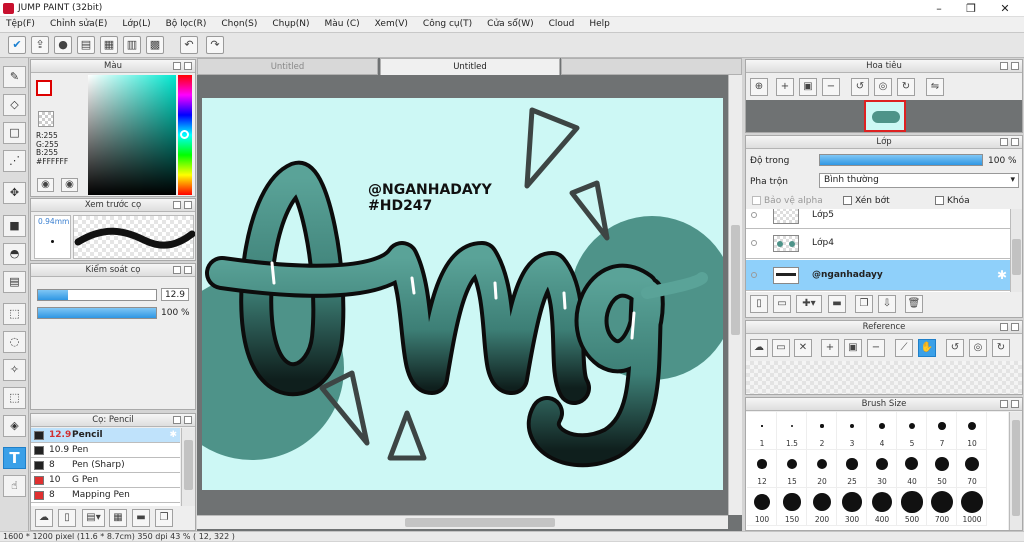 The image size is (1024, 542). What do you see at coordinates (1001, 348) in the screenshot?
I see `reference-rotate-right-icon: ↻` at bounding box center [1001, 348].